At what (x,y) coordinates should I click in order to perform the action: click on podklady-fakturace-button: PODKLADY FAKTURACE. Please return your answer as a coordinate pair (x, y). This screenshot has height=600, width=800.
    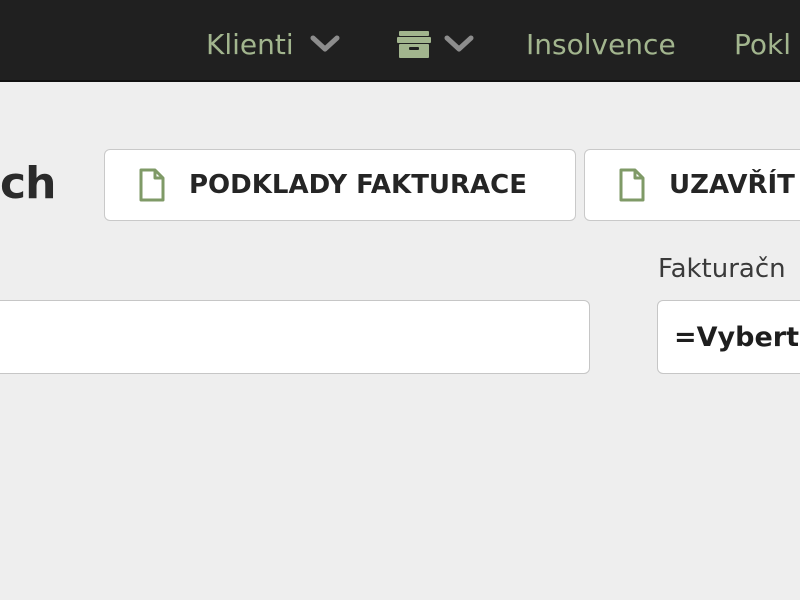
    Looking at the image, I should click on (340, 185).